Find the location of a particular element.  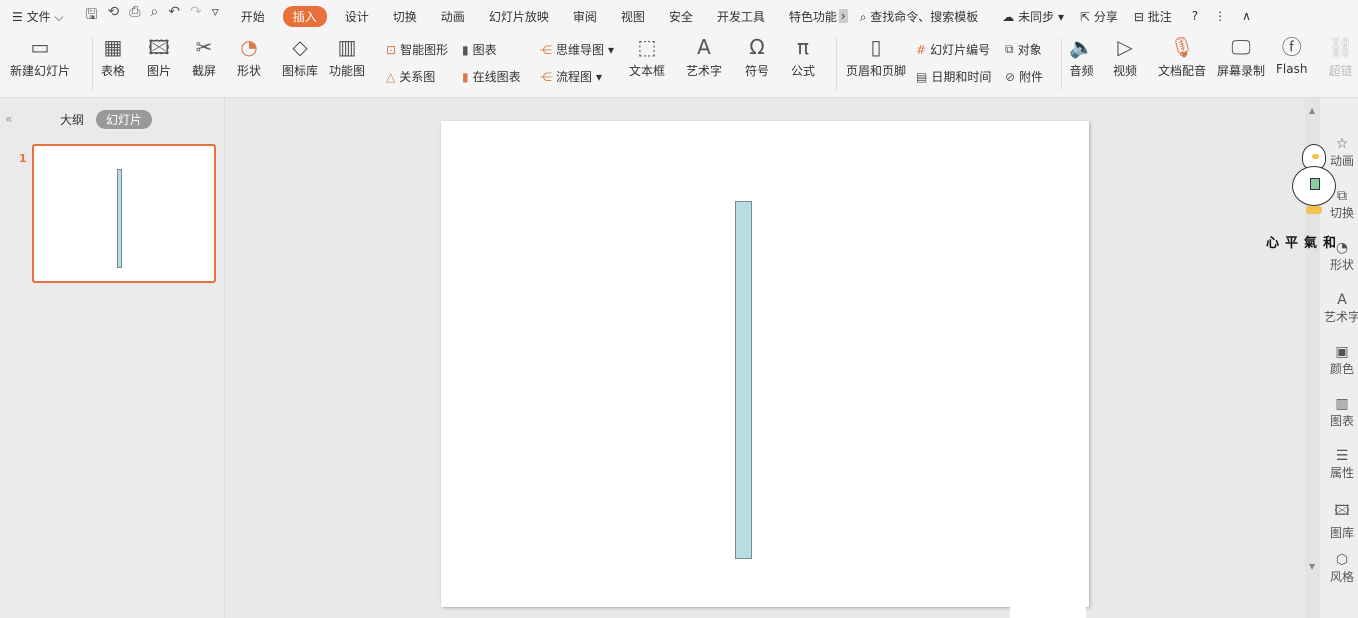

header-footer-button: ▯ 页眉和页脚 is located at coordinates (876, 55).